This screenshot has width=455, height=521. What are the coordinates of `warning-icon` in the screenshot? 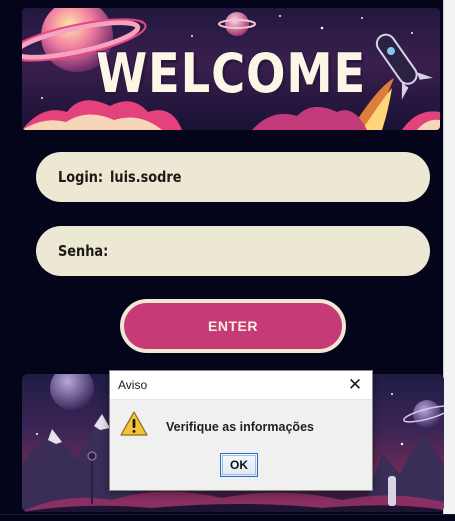 It's located at (134, 423).